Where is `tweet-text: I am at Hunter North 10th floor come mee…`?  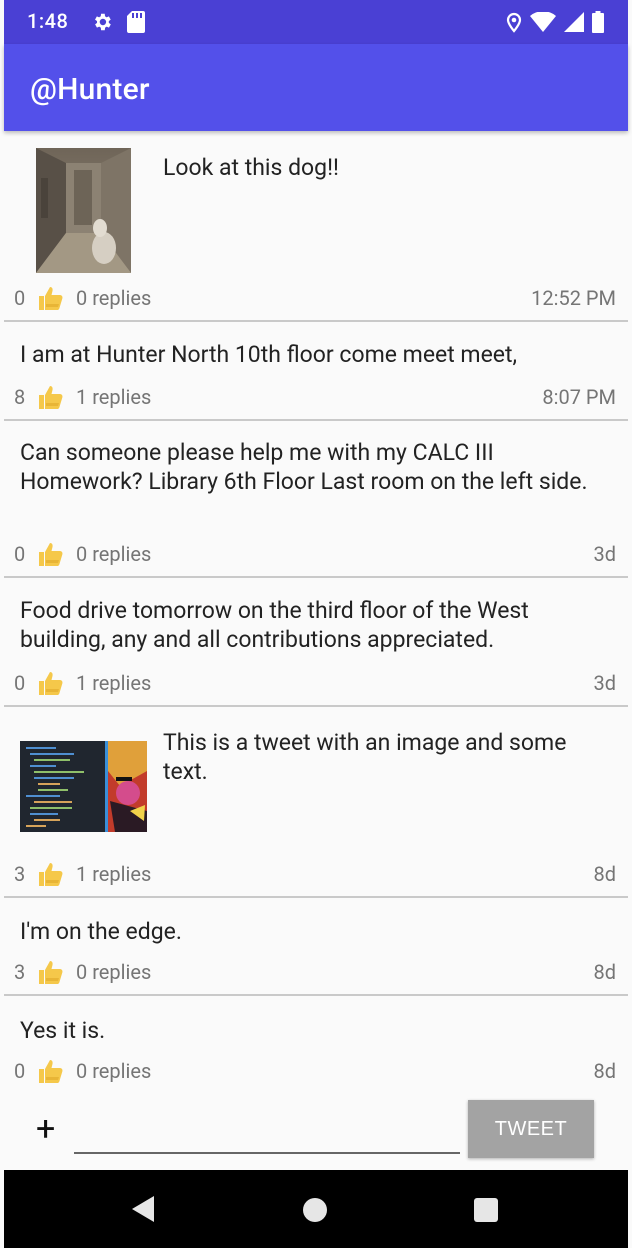 tweet-text: I am at Hunter North 10th floor come mee… is located at coordinates (269, 354).